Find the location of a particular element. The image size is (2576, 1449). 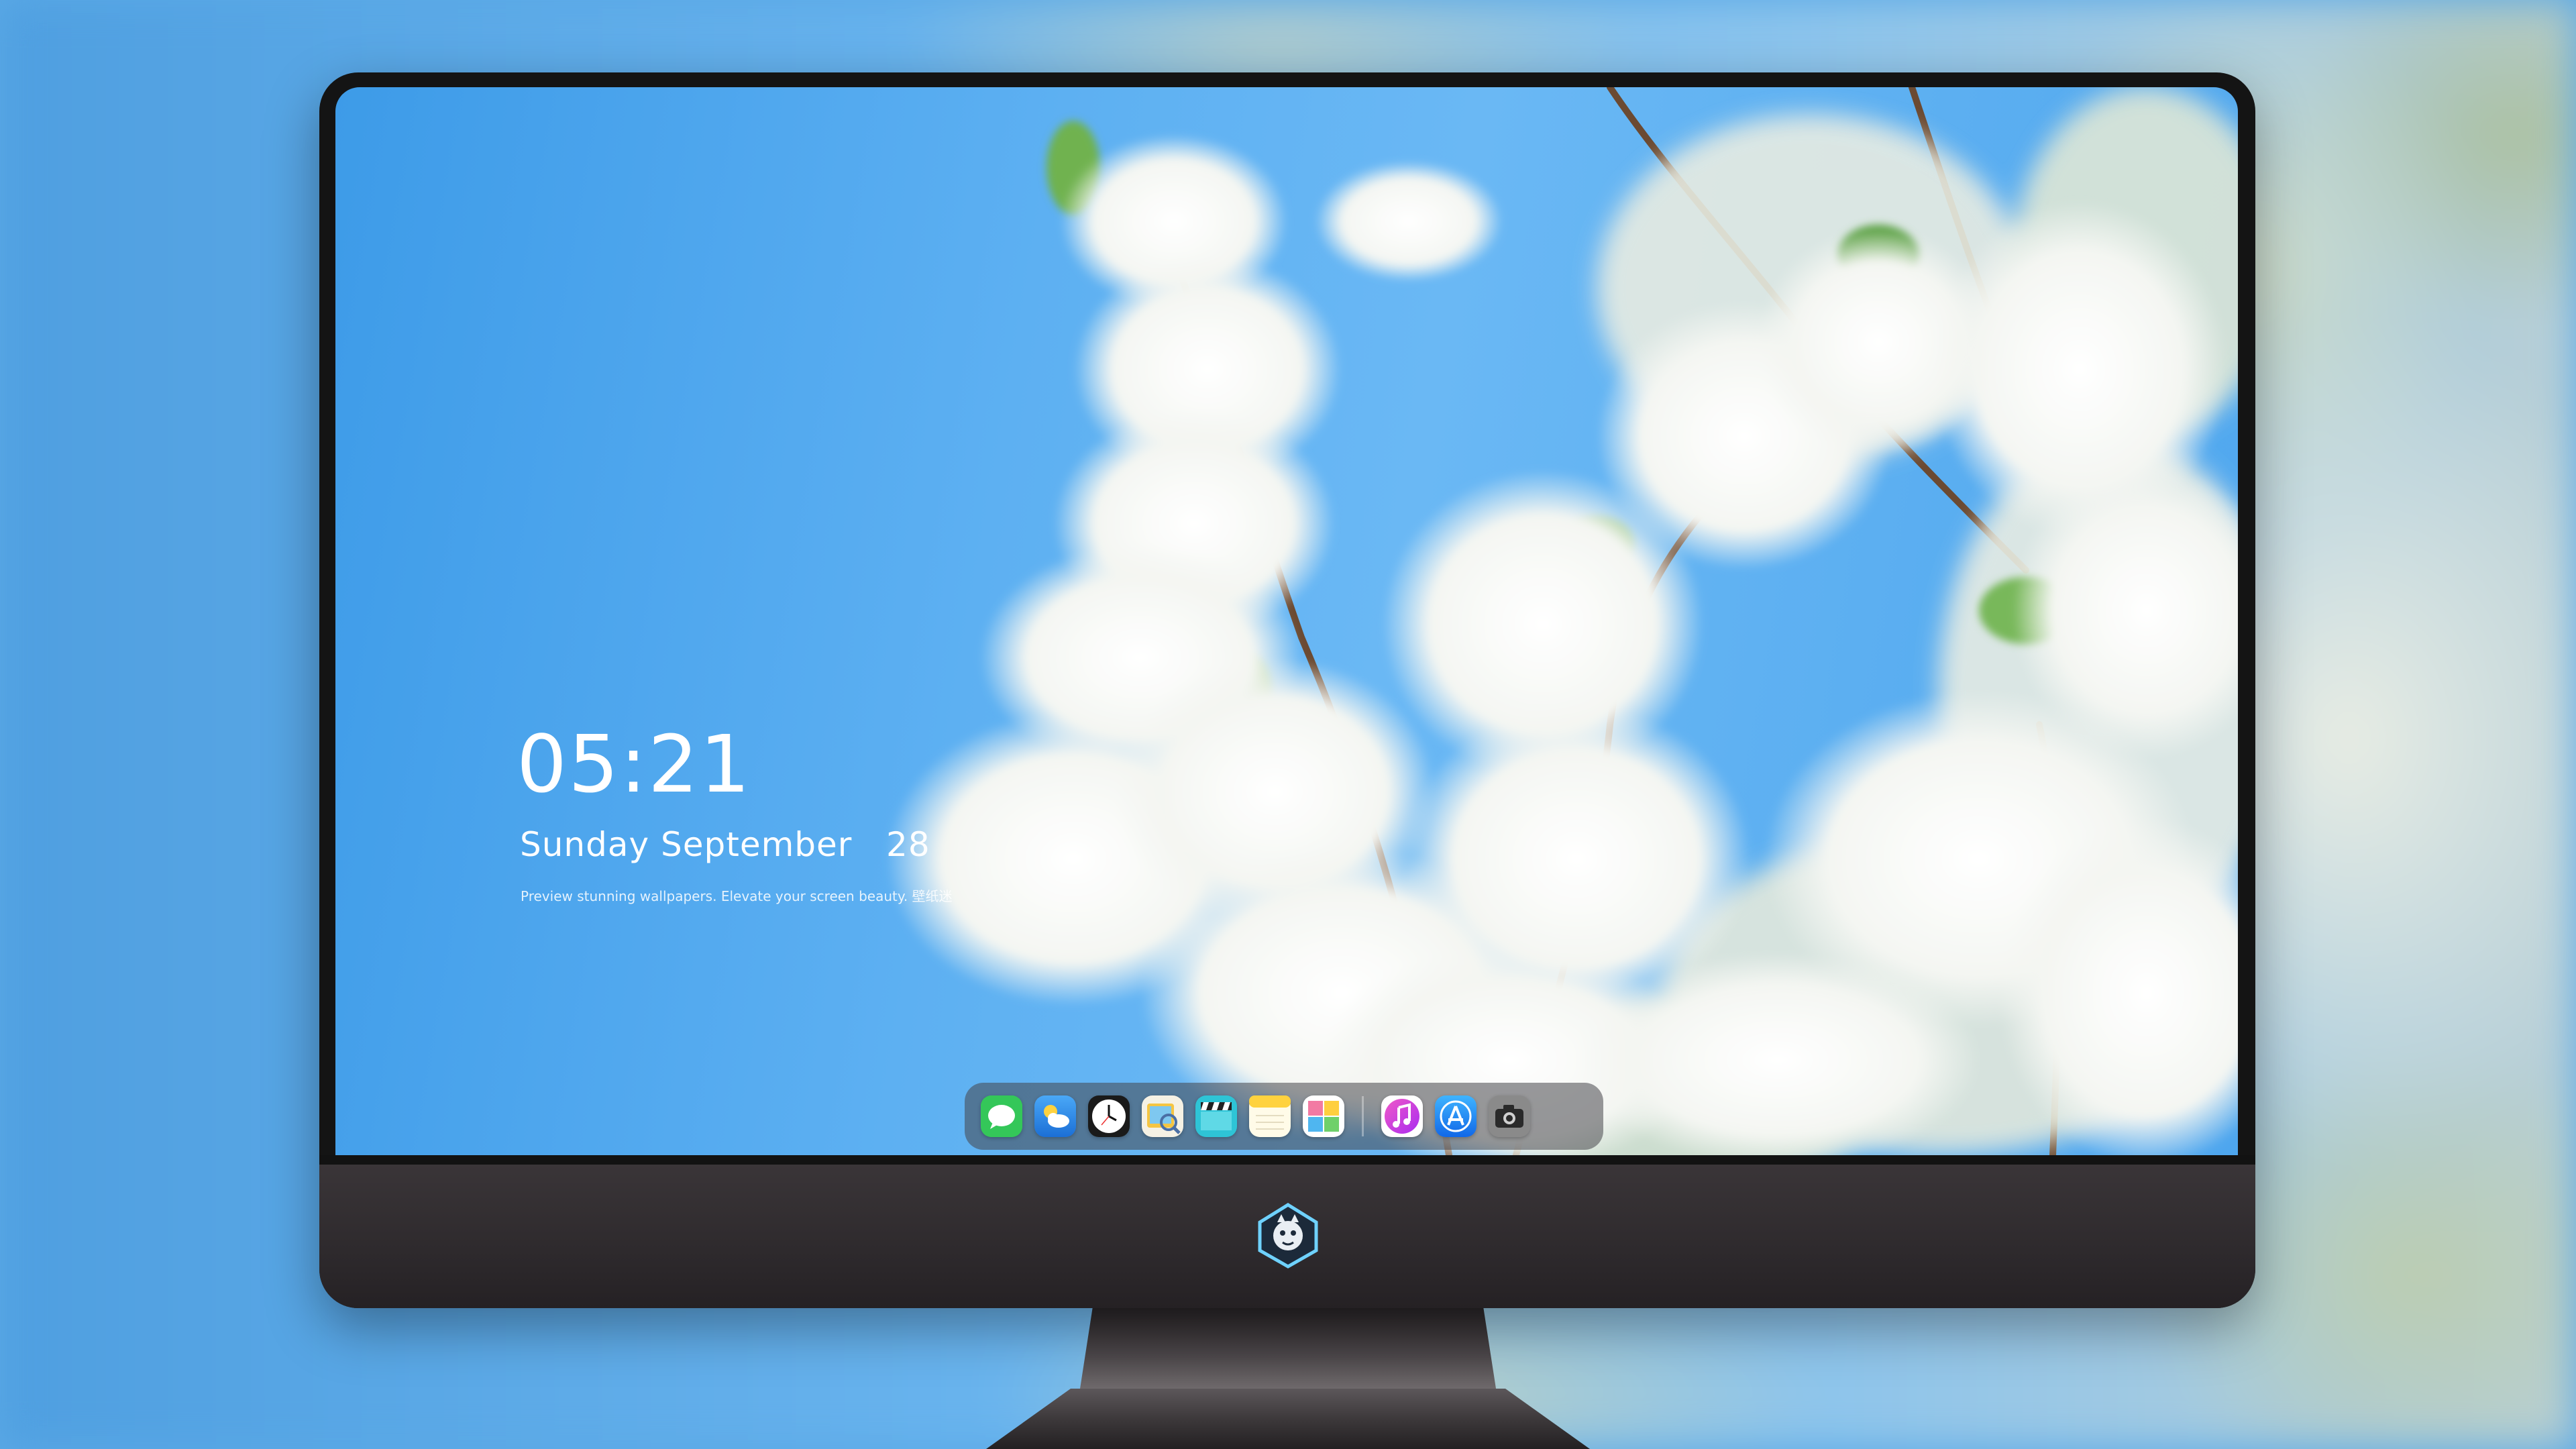

dock-item-preview is located at coordinates (1162, 1116).